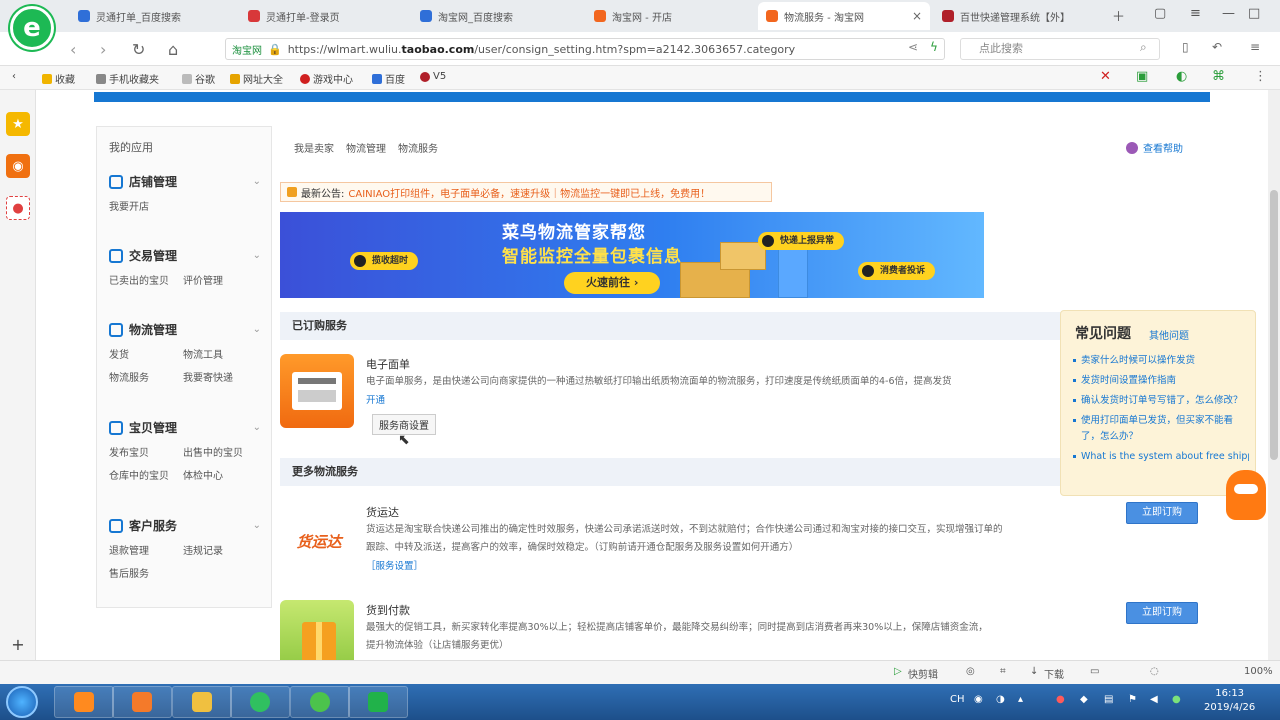 This screenshot has width=1280, height=720. What do you see at coordinates (1229, 701) in the screenshot?
I see `taskbar-clock: 16:13 2019/4/26` at bounding box center [1229, 701].